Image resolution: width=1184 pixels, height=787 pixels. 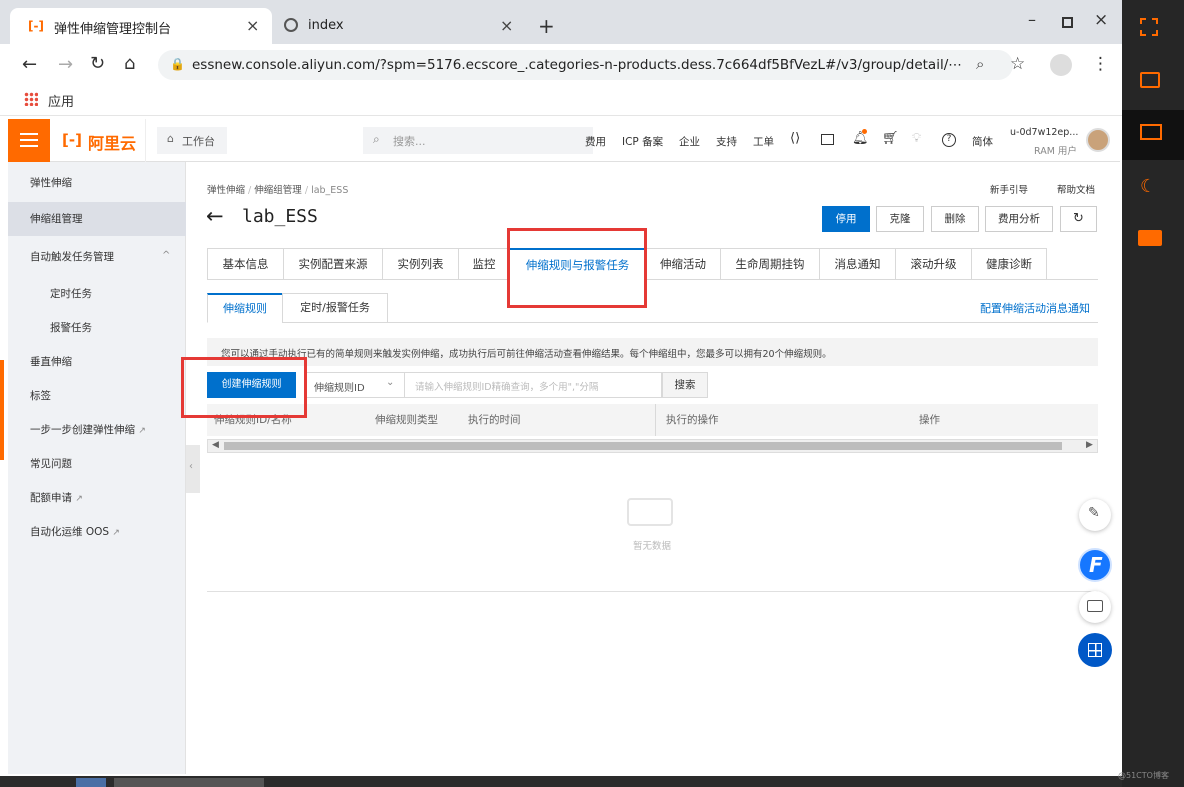 What do you see at coordinates (1017, 64) in the screenshot?
I see `bookmark-star-icon: ☆` at bounding box center [1017, 64].